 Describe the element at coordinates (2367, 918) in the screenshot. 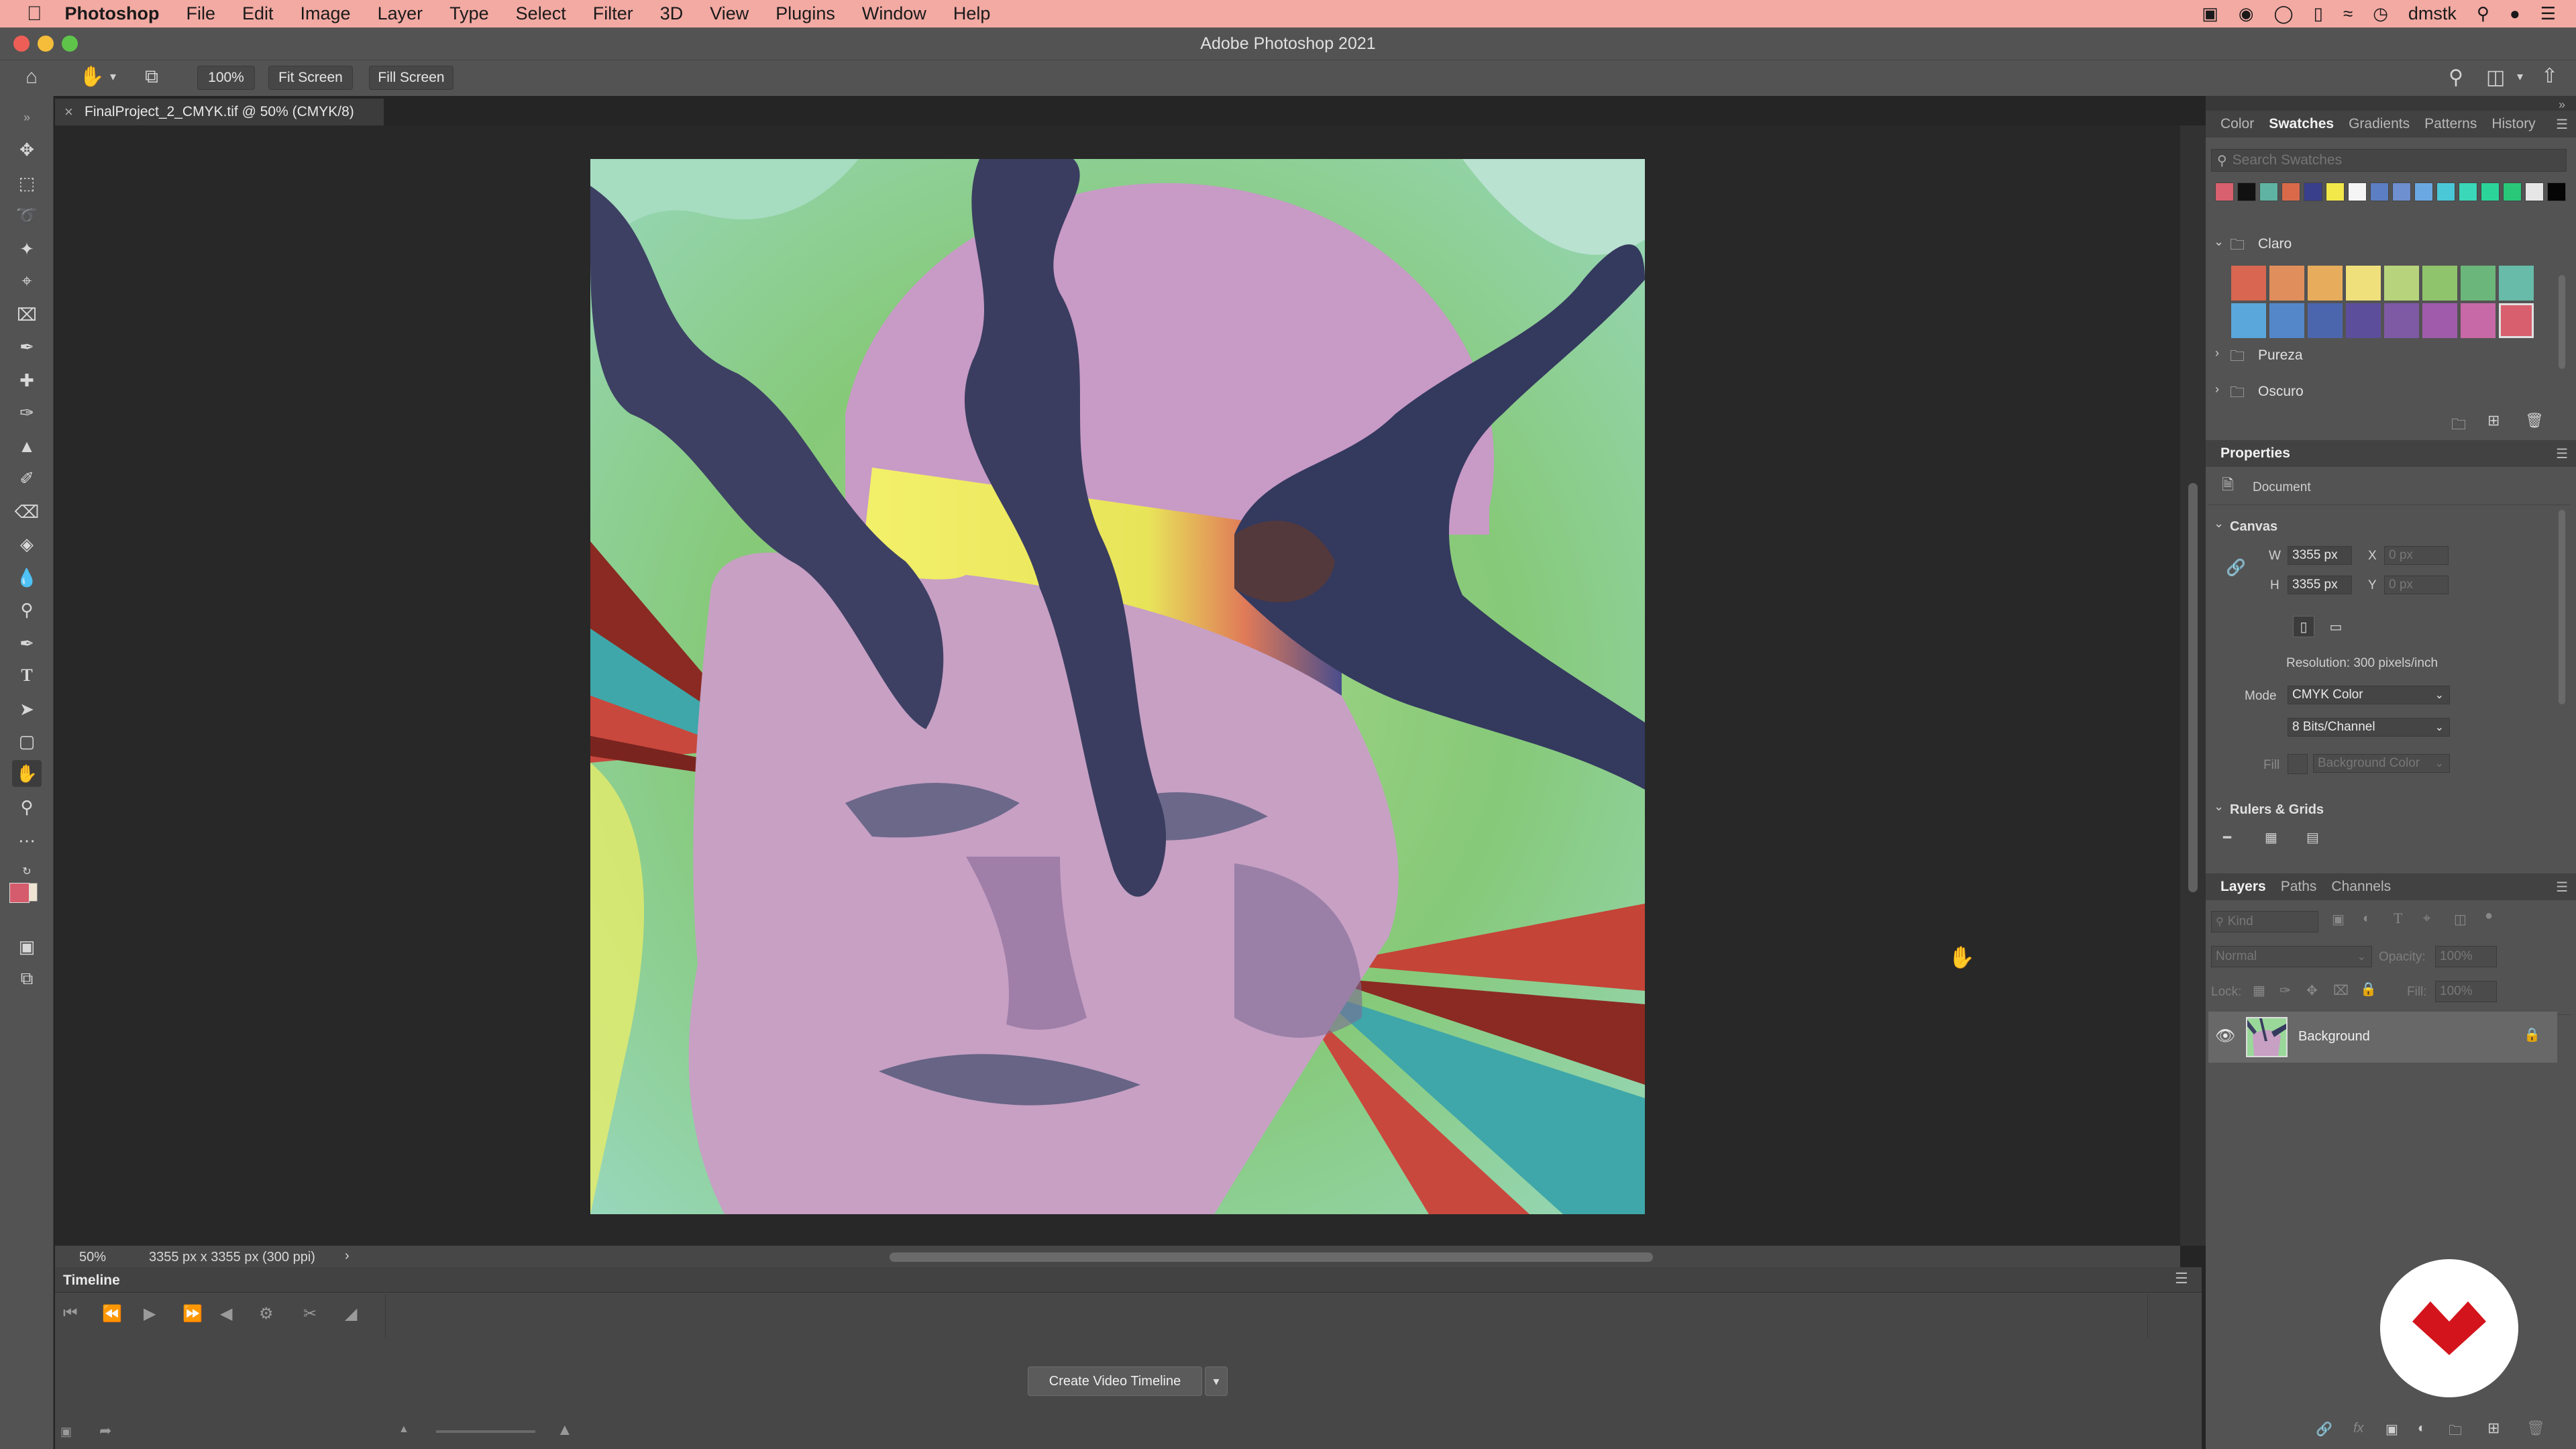

I see `filter-adjustment-icon: ◐` at that location.